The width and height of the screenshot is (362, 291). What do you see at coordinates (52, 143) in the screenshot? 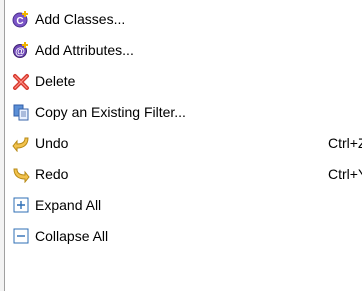
I see `menu-item-label: Undo` at bounding box center [52, 143].